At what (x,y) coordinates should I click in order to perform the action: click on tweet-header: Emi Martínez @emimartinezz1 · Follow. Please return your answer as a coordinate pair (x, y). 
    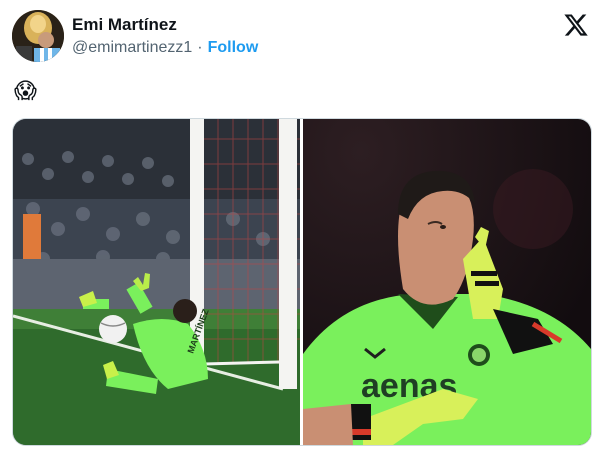
    Looking at the image, I should click on (302, 38).